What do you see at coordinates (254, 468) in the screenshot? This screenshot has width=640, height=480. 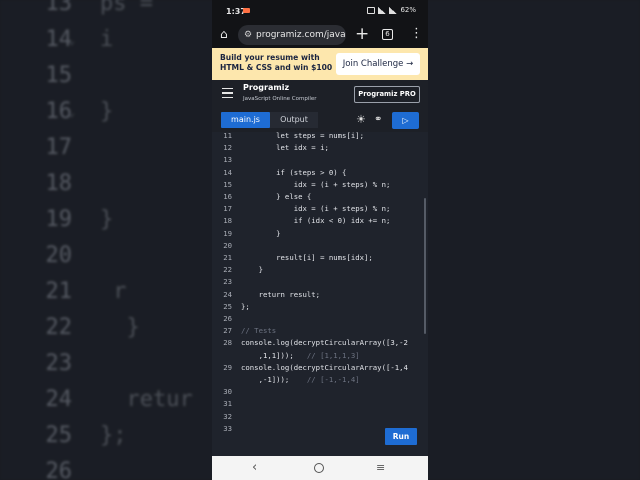 I see `back-icon: ‹` at bounding box center [254, 468].